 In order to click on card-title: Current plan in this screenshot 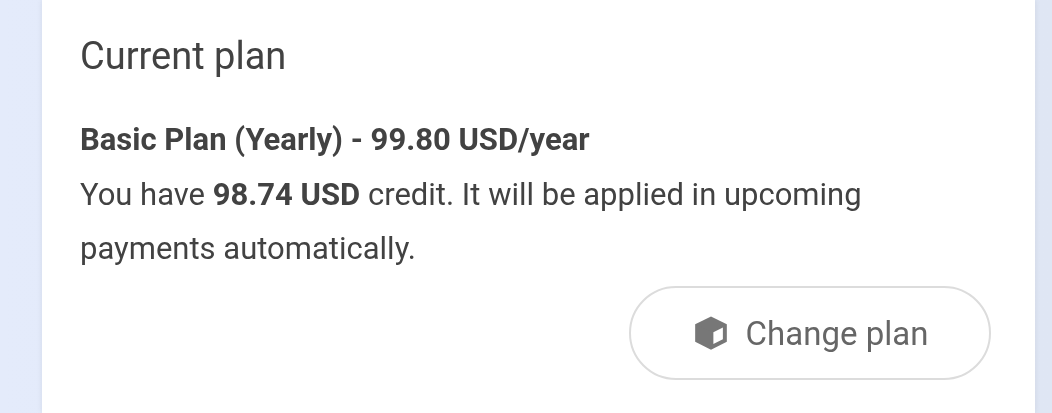, I will do `click(183, 56)`.